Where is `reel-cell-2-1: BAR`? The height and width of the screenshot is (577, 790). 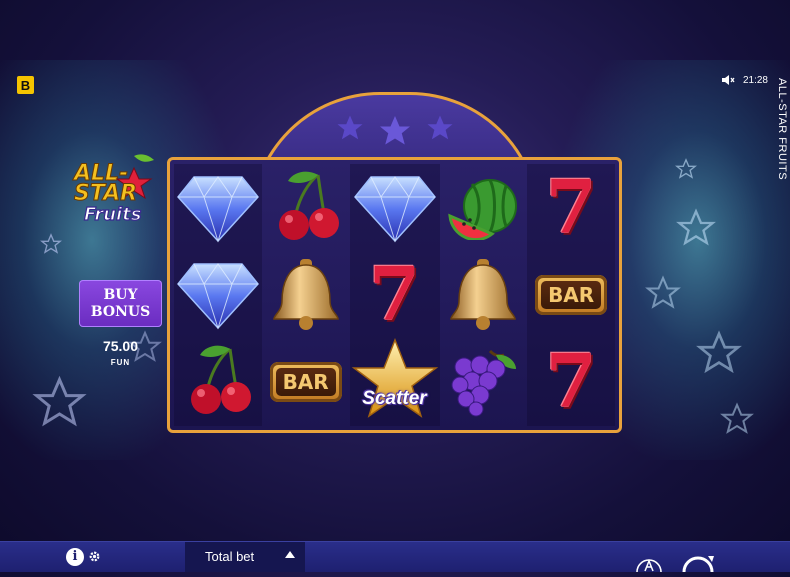 reel-cell-2-1: BAR is located at coordinates (306, 382).